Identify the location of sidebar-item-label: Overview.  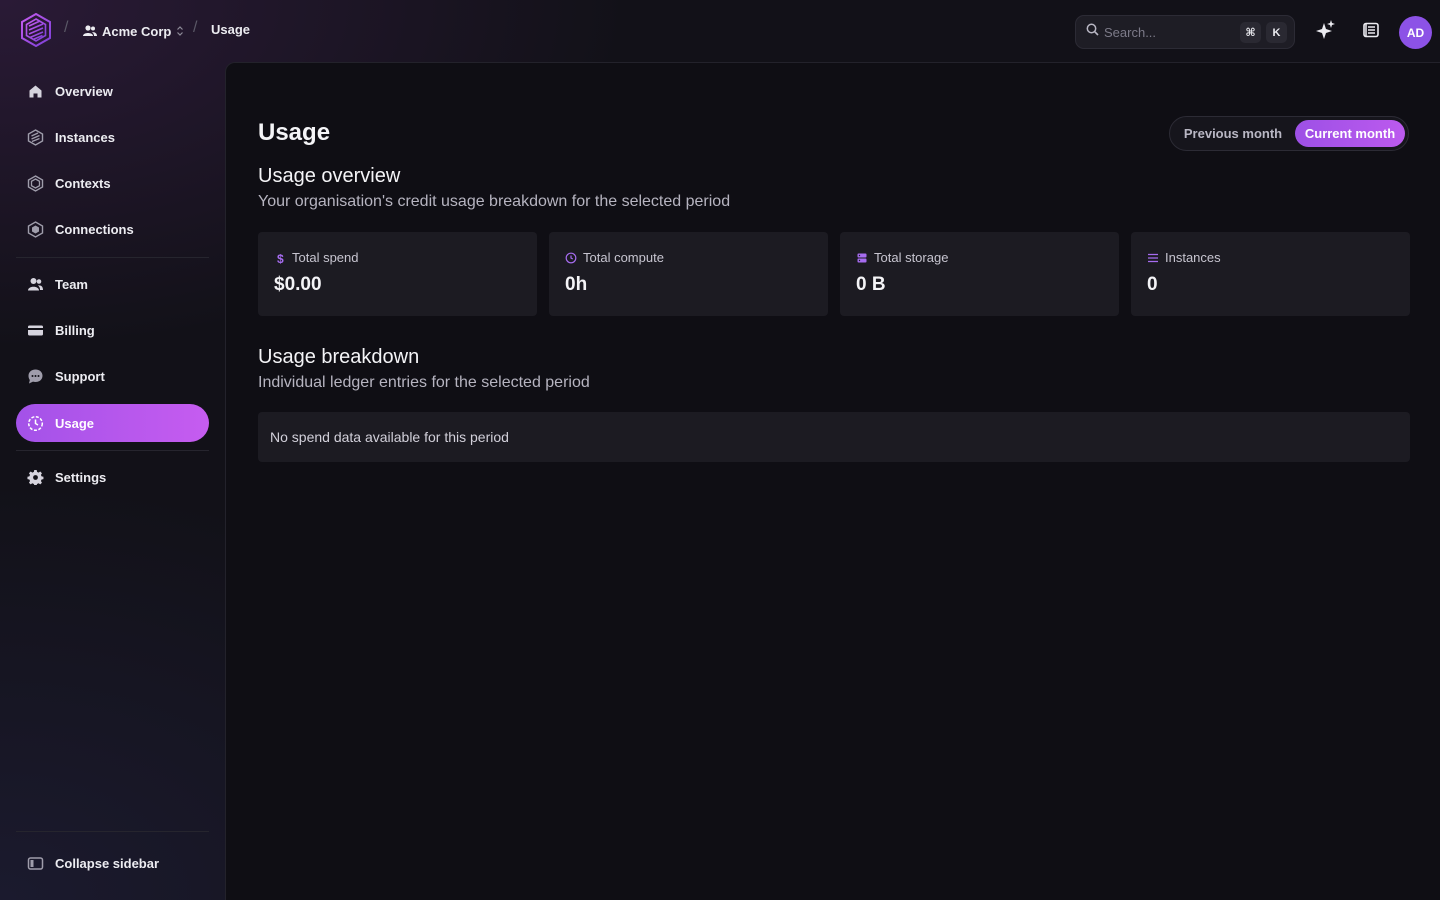
(84, 91).